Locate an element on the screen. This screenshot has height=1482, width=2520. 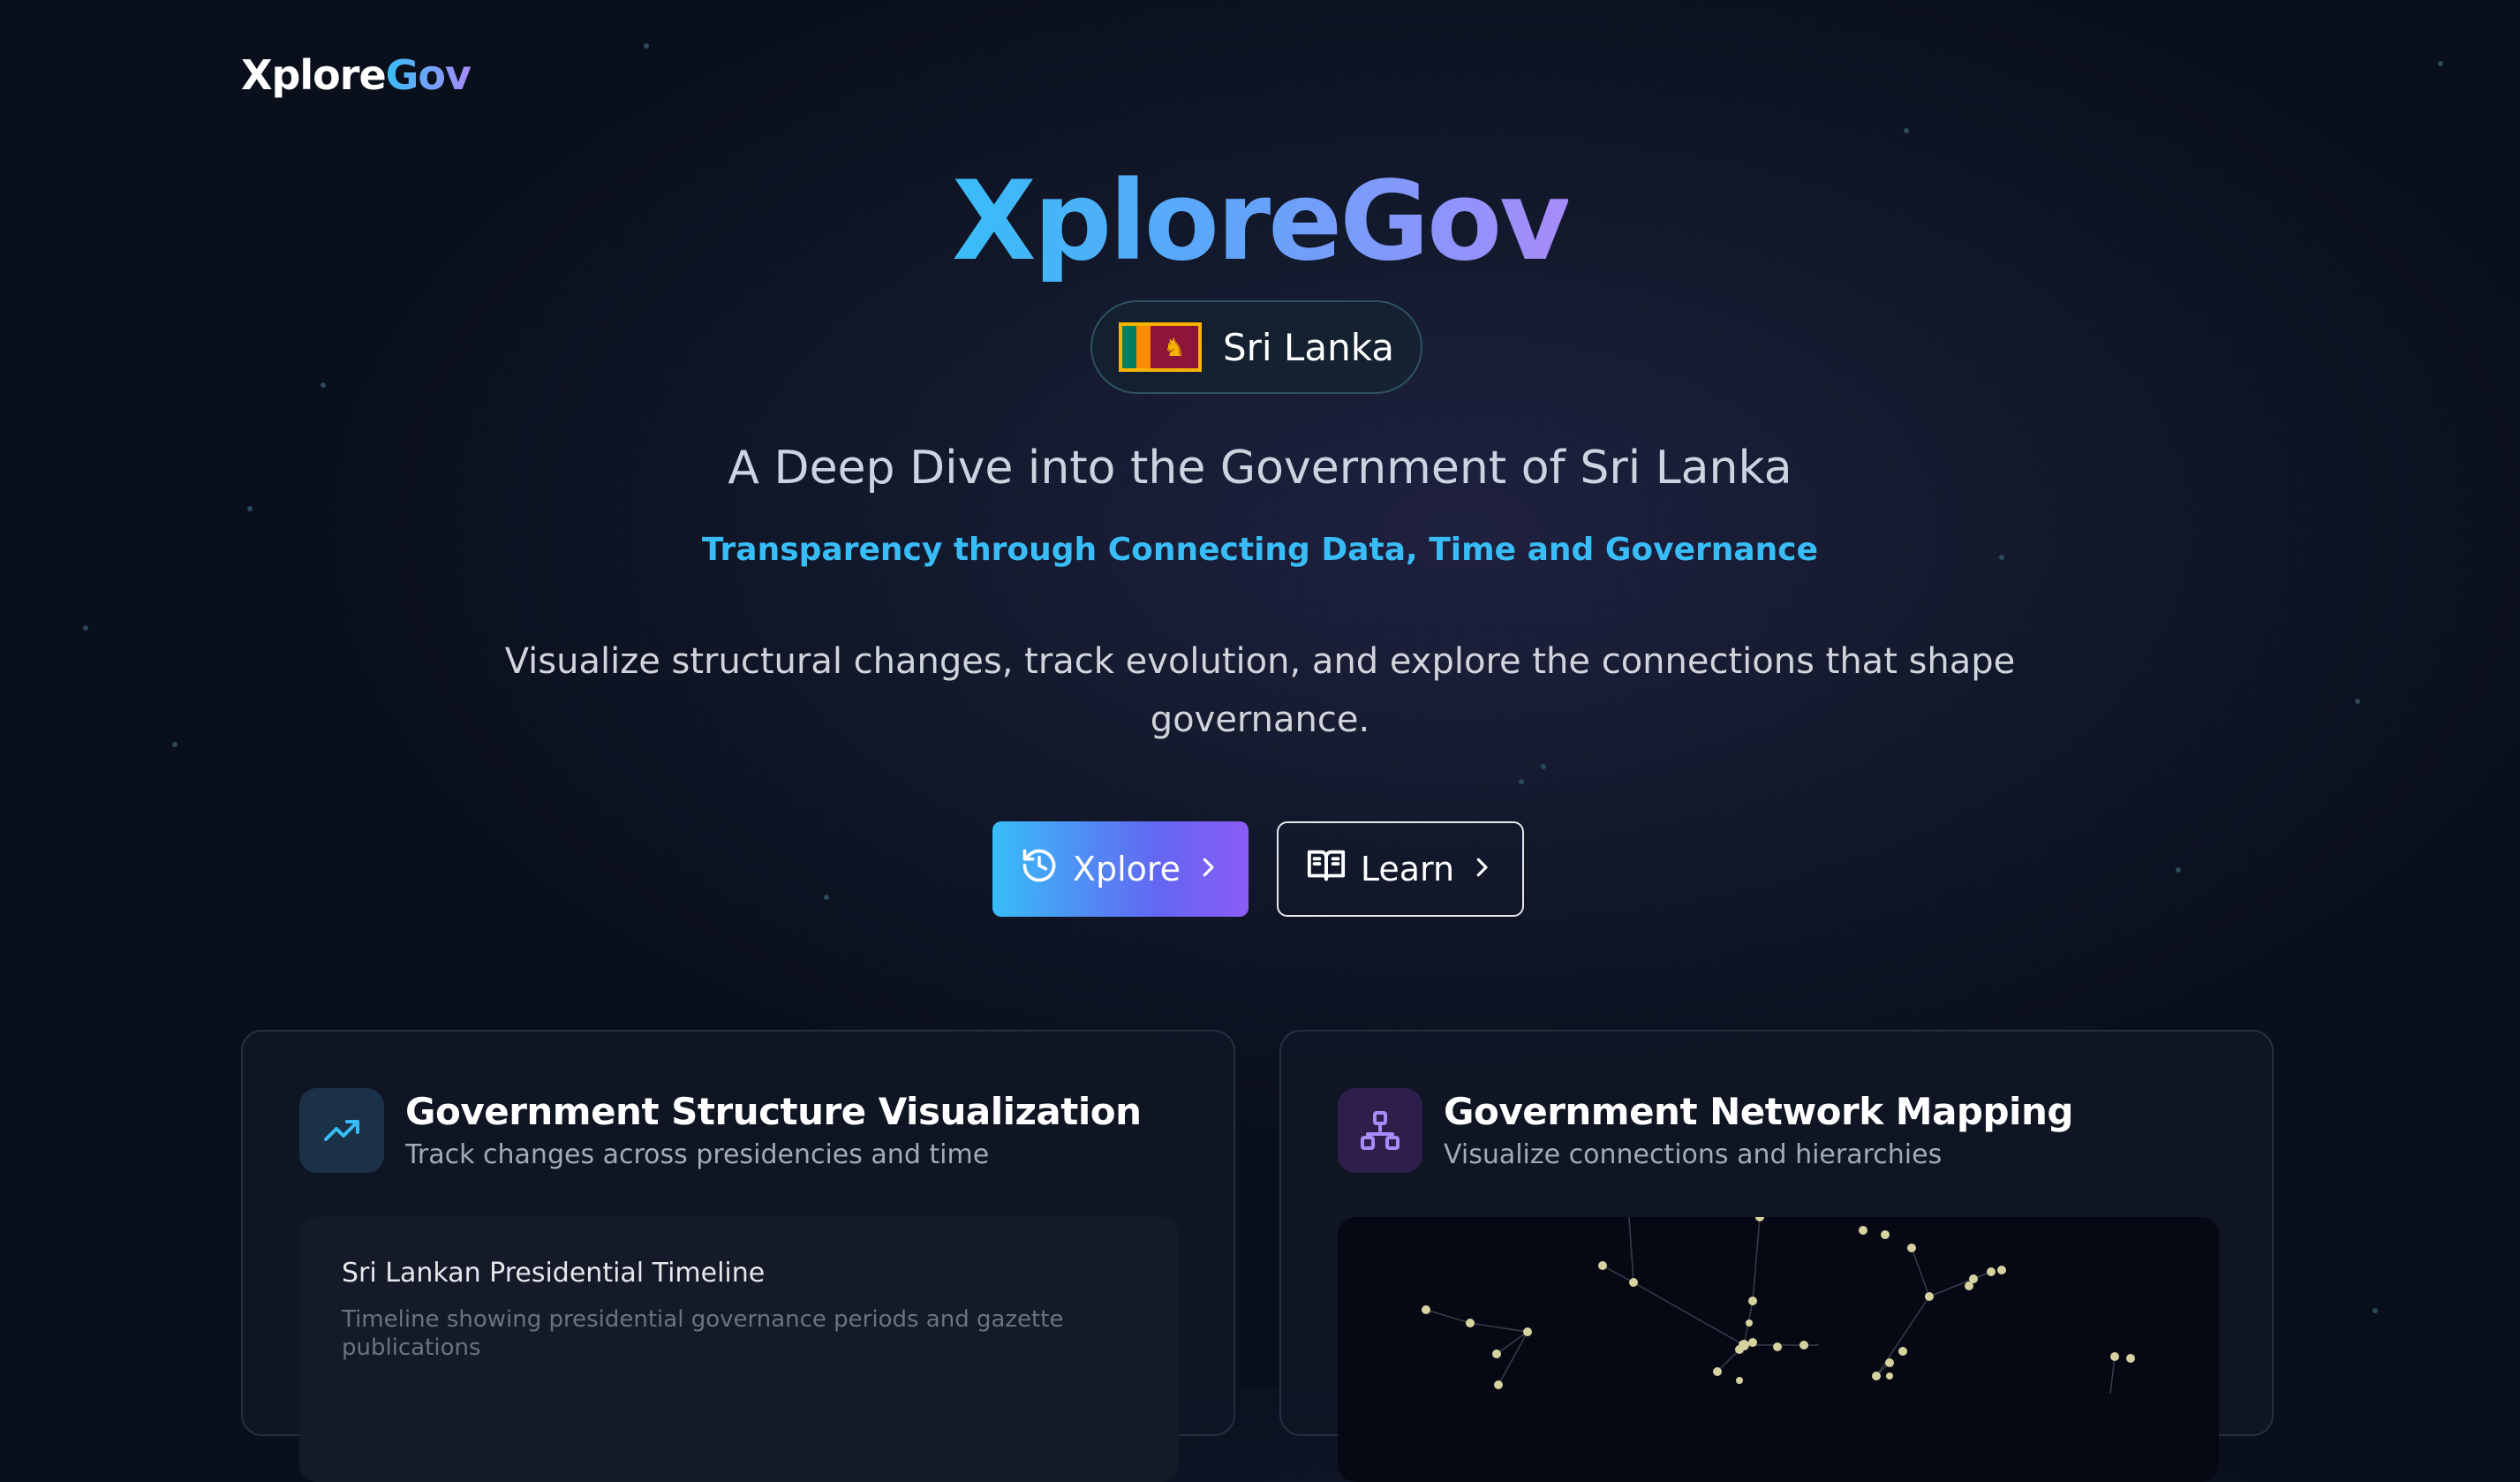
learn-button: Learn is located at coordinates (1400, 869).